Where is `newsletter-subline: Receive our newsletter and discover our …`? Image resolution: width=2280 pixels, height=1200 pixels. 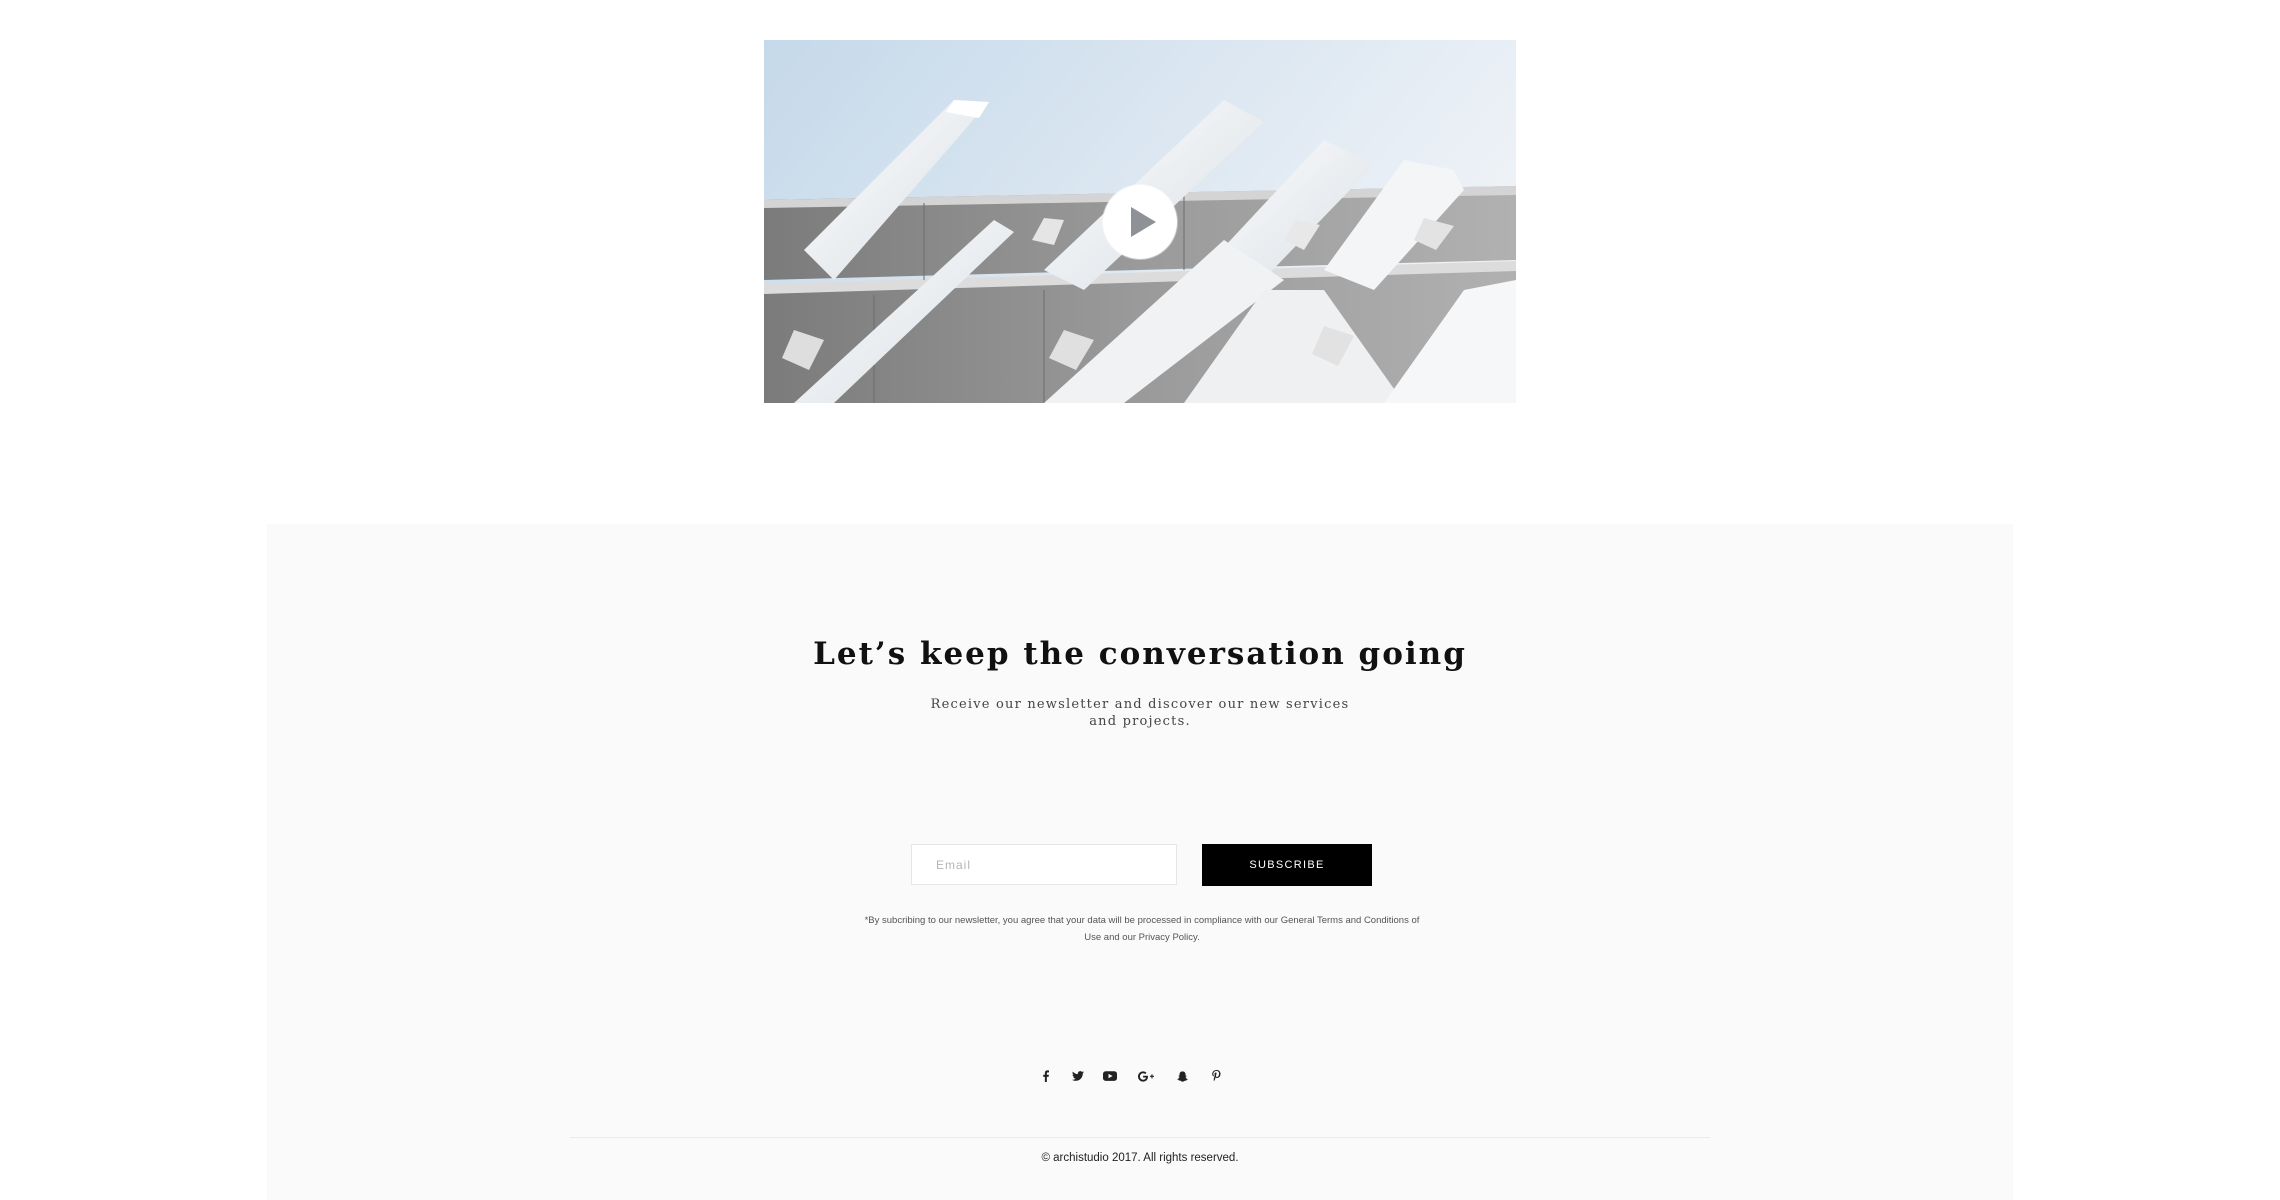
newsletter-subline: Receive our newsletter and discover our … is located at coordinates (1140, 713).